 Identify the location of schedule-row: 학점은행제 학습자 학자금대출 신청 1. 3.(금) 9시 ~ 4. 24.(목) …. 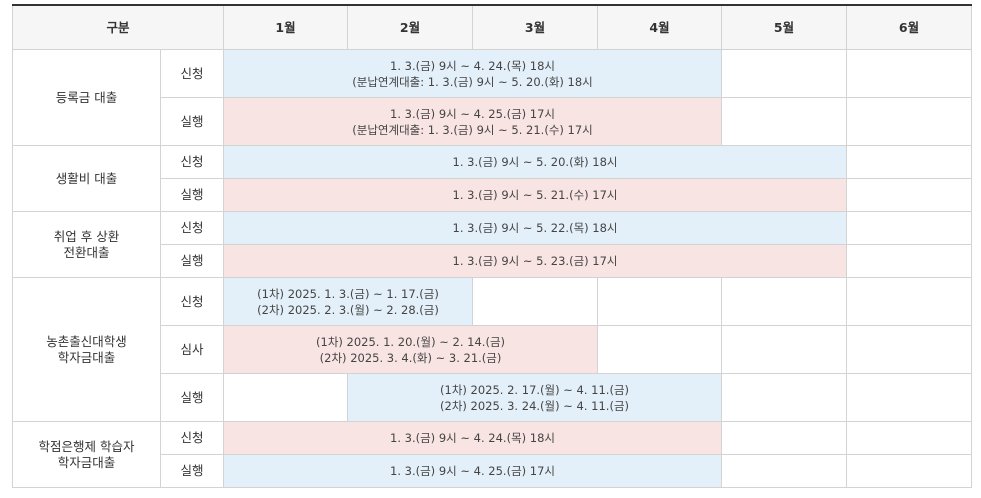
(492, 454).